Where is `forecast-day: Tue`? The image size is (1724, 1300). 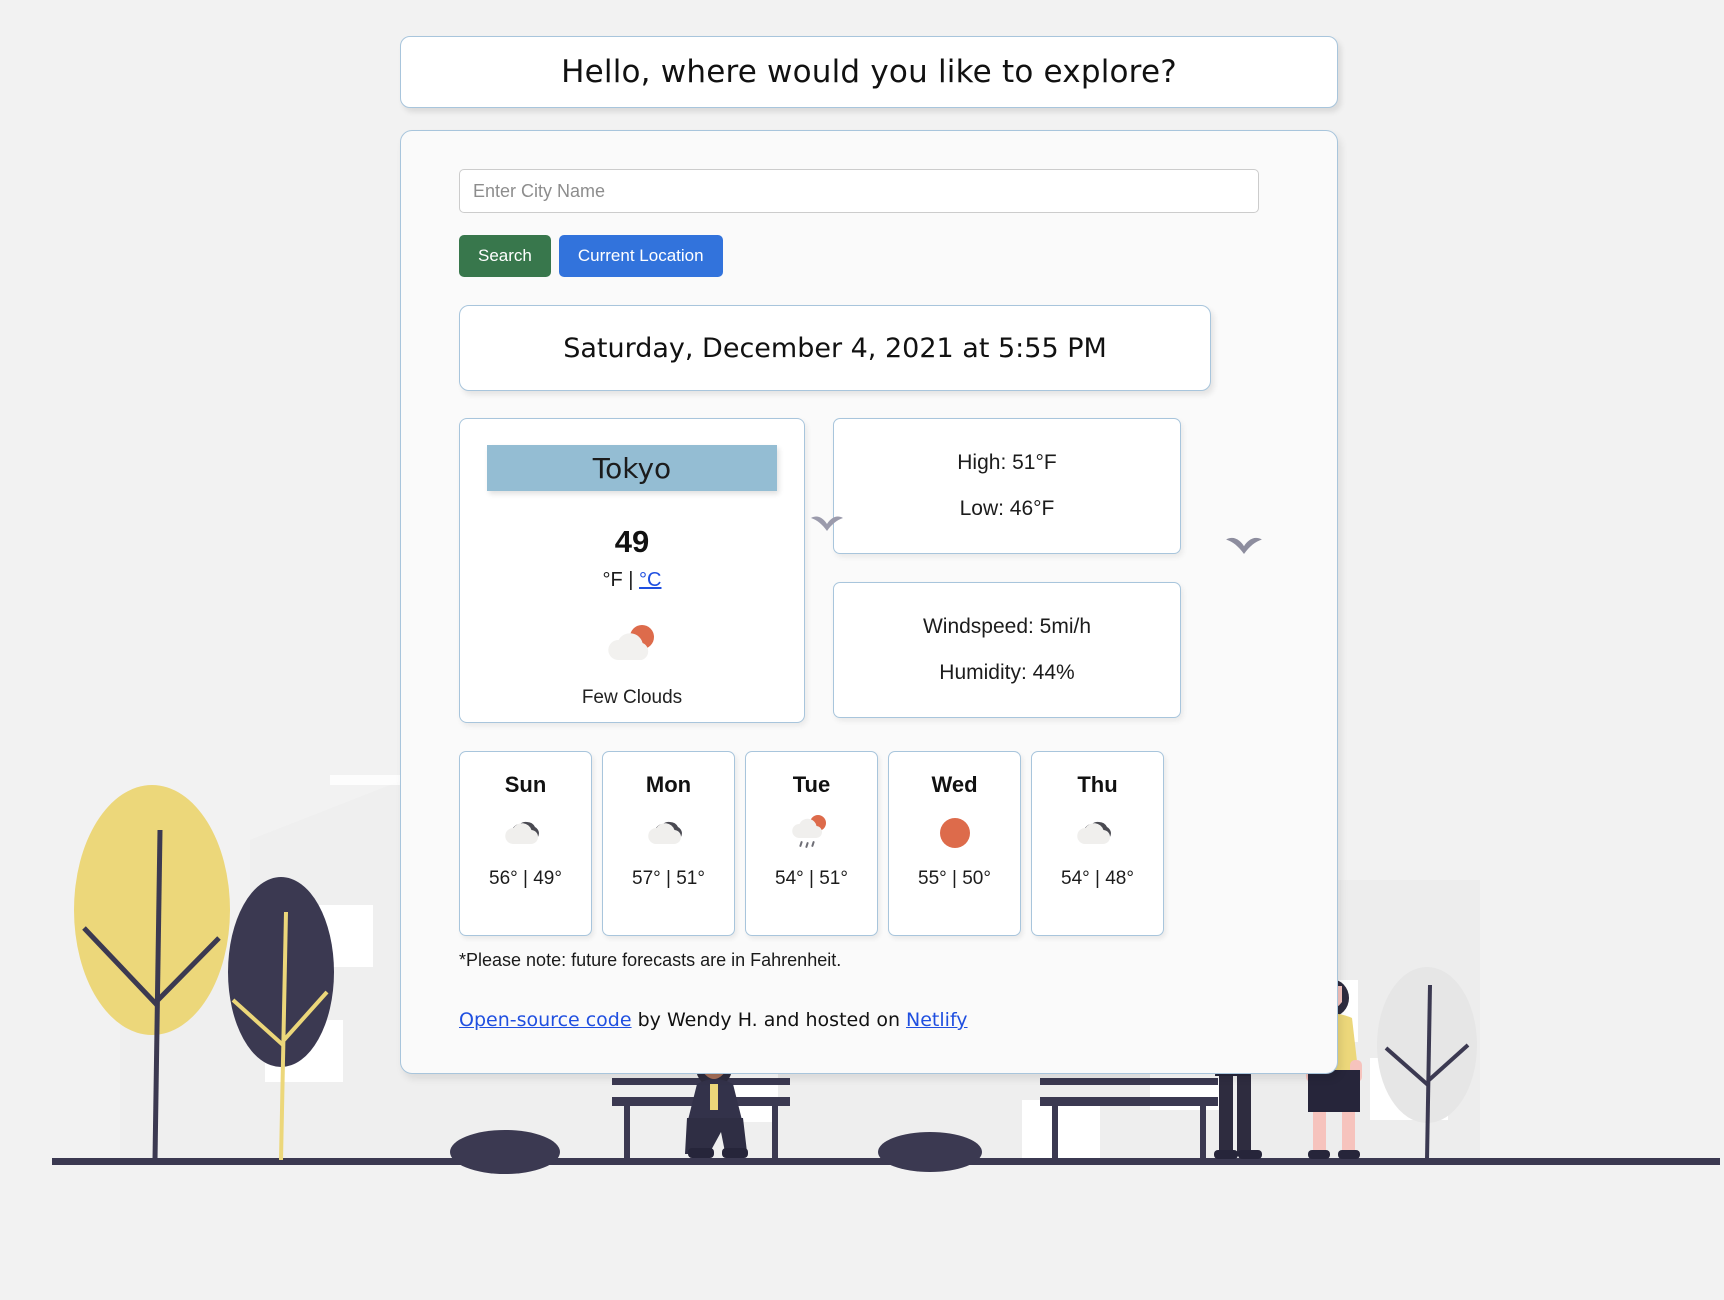
forecast-day: Tue is located at coordinates (811, 784).